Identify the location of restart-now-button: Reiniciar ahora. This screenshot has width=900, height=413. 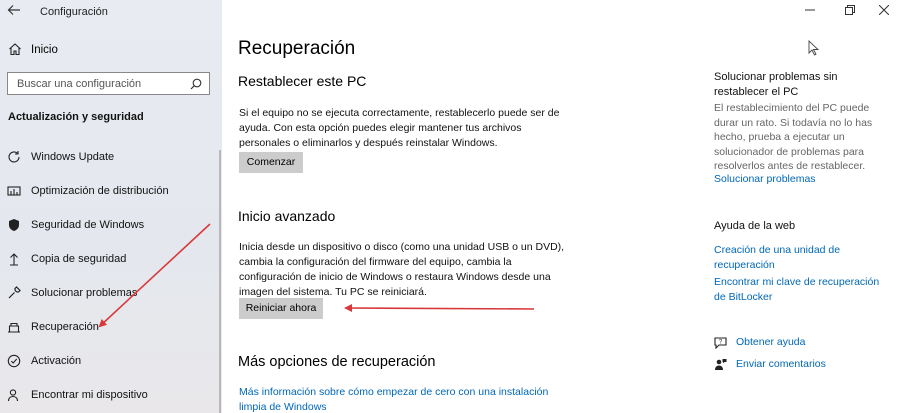
(281, 308).